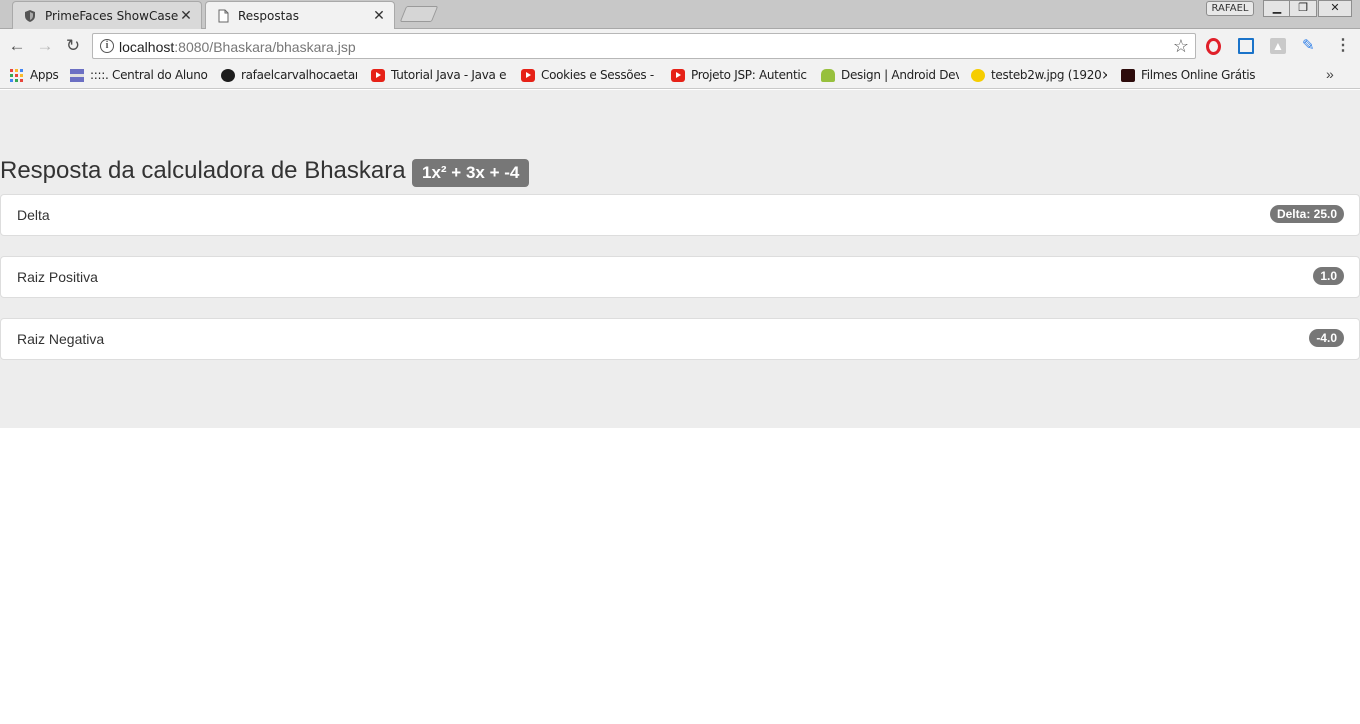  Describe the element at coordinates (1335, 8) in the screenshot. I see `close-window-button: ✕` at that location.